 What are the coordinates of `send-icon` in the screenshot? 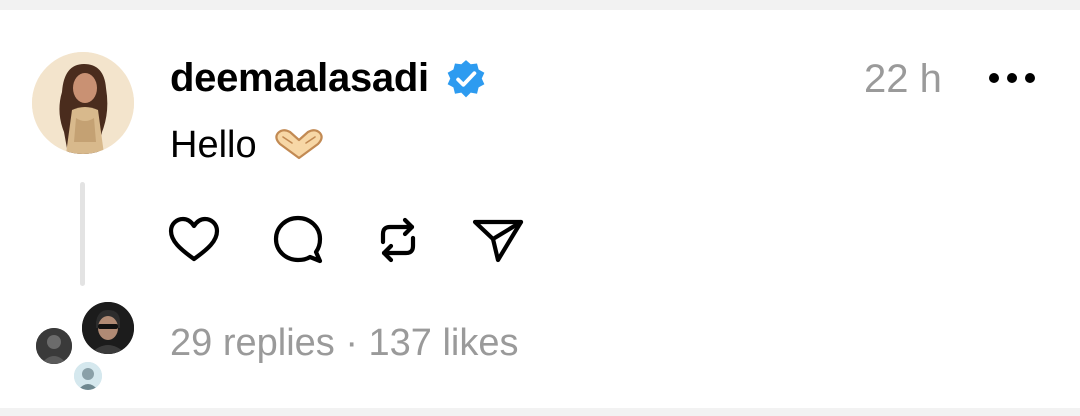 It's located at (498, 241).